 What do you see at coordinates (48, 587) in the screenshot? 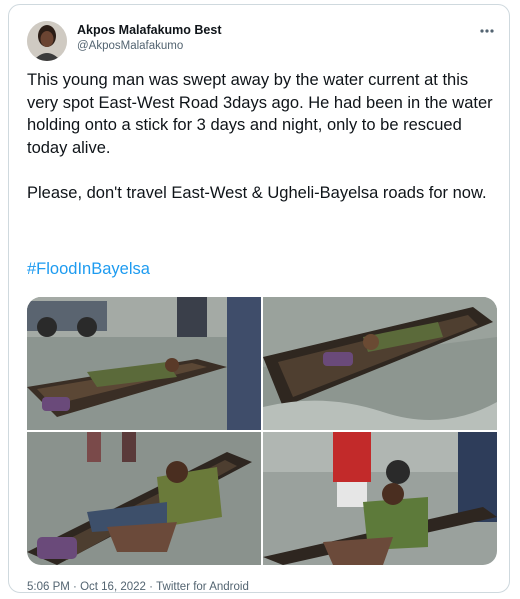
I see `tweet-time: 5:06 PM` at bounding box center [48, 587].